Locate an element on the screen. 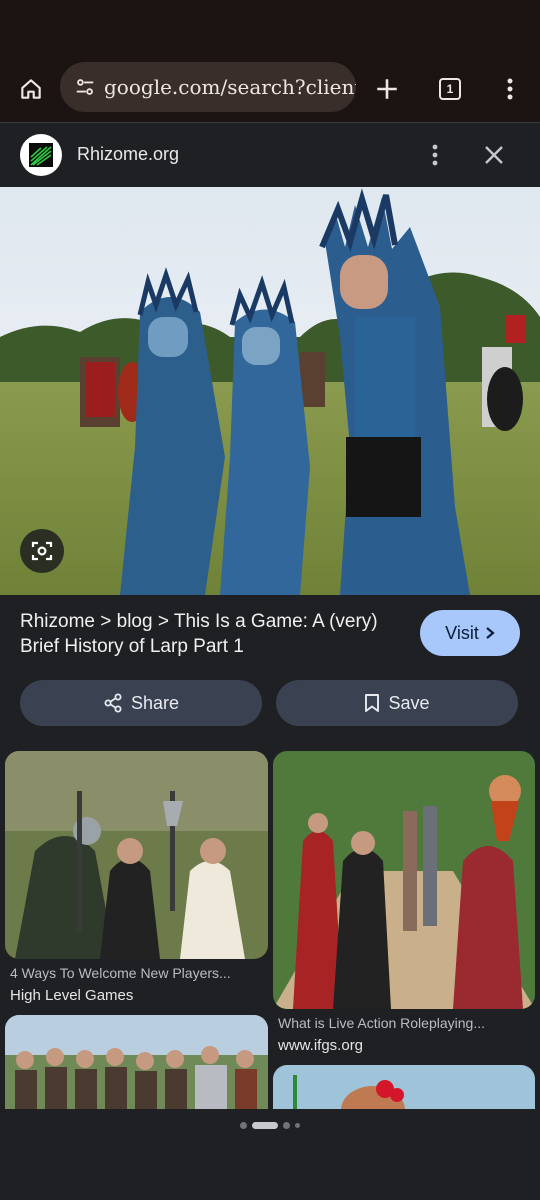 Image resolution: width=540 pixels, height=1200 pixels. status-bar is located at coordinates (270, 28).